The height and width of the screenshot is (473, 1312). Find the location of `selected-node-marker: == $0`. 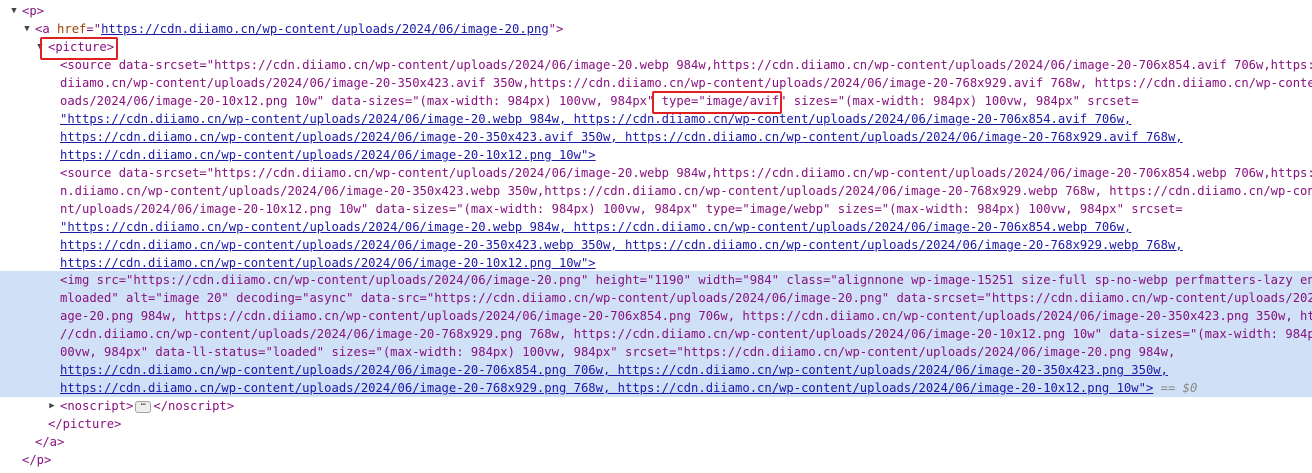

selected-node-marker: == $0 is located at coordinates (1179, 388).